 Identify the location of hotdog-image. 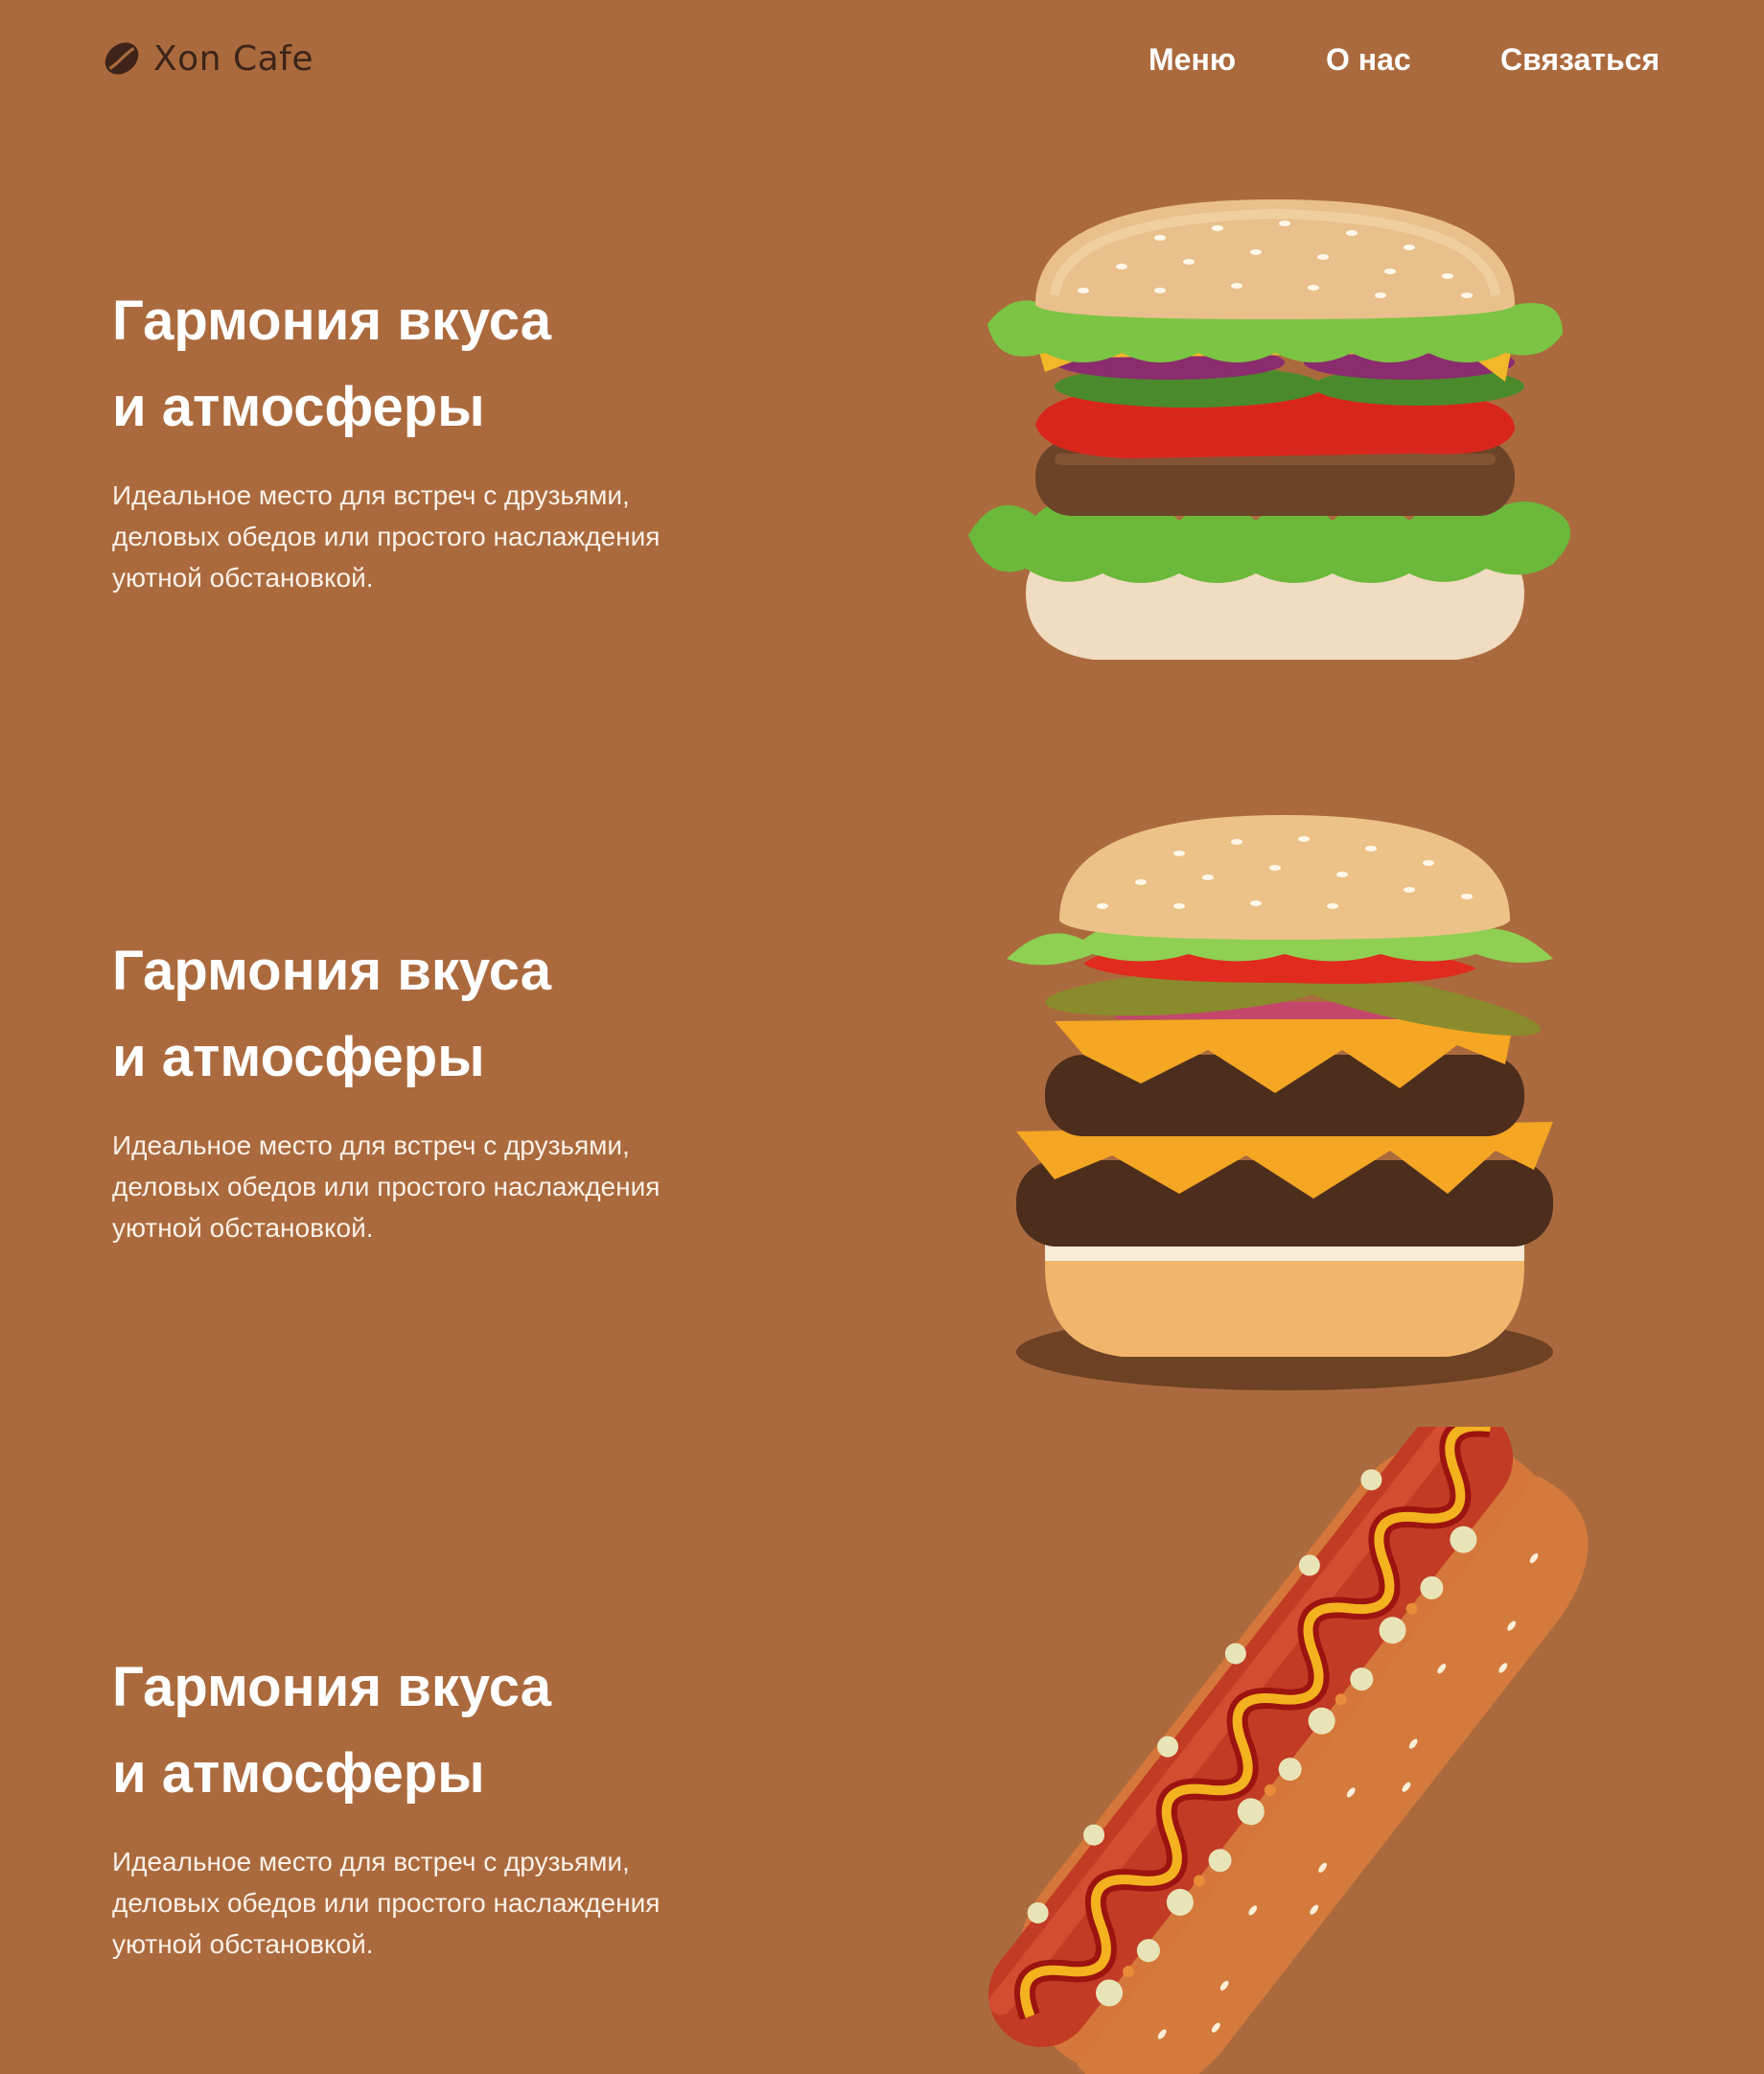
(1288, 1750).